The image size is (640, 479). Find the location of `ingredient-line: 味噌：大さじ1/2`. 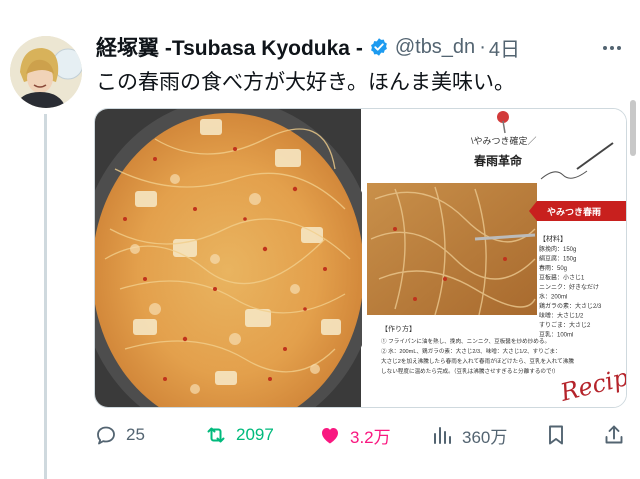

ingredient-line: 味噌：大さじ1/2 is located at coordinates (561, 316).